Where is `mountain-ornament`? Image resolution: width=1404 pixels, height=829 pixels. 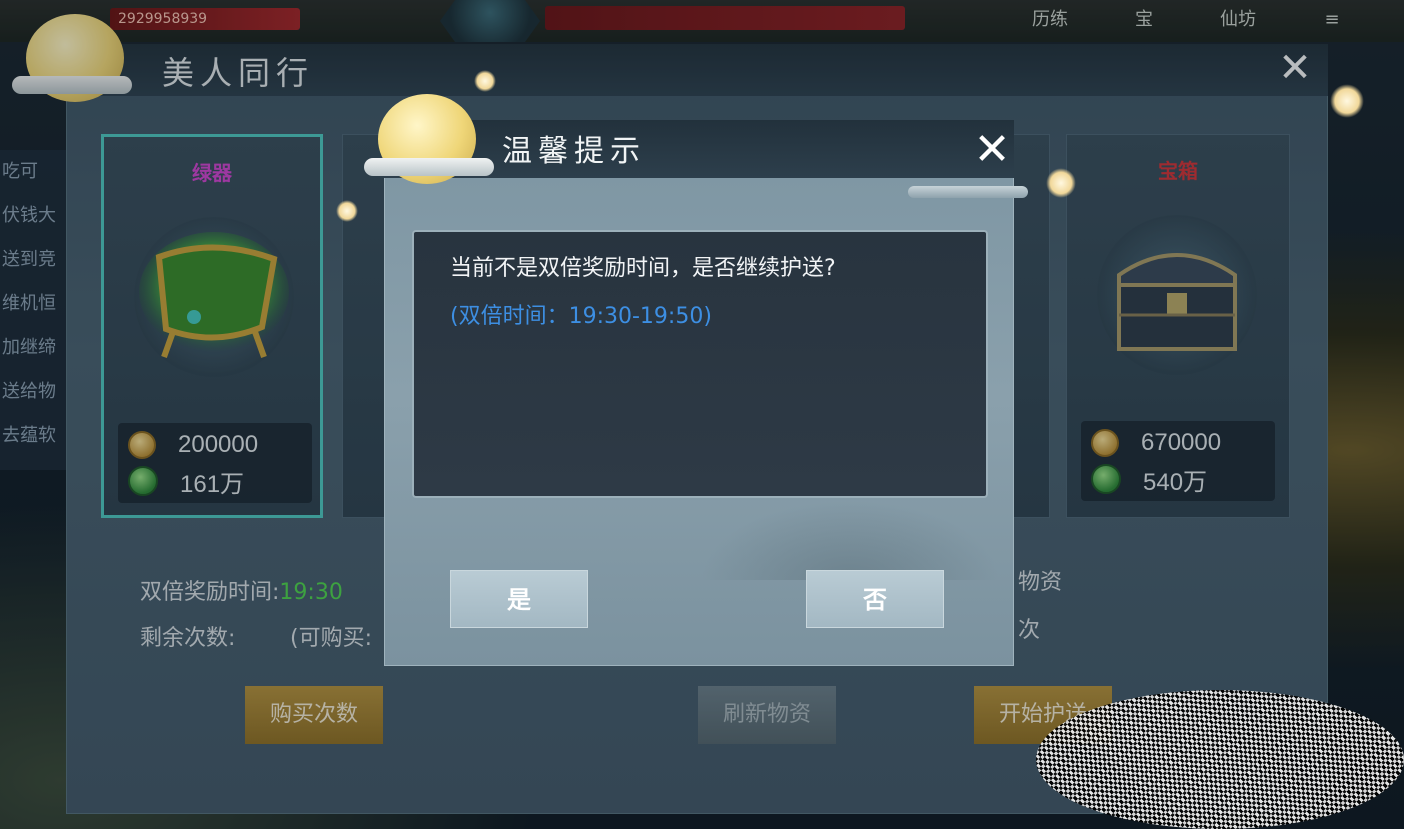
mountain-ornament is located at coordinates (850, 540).